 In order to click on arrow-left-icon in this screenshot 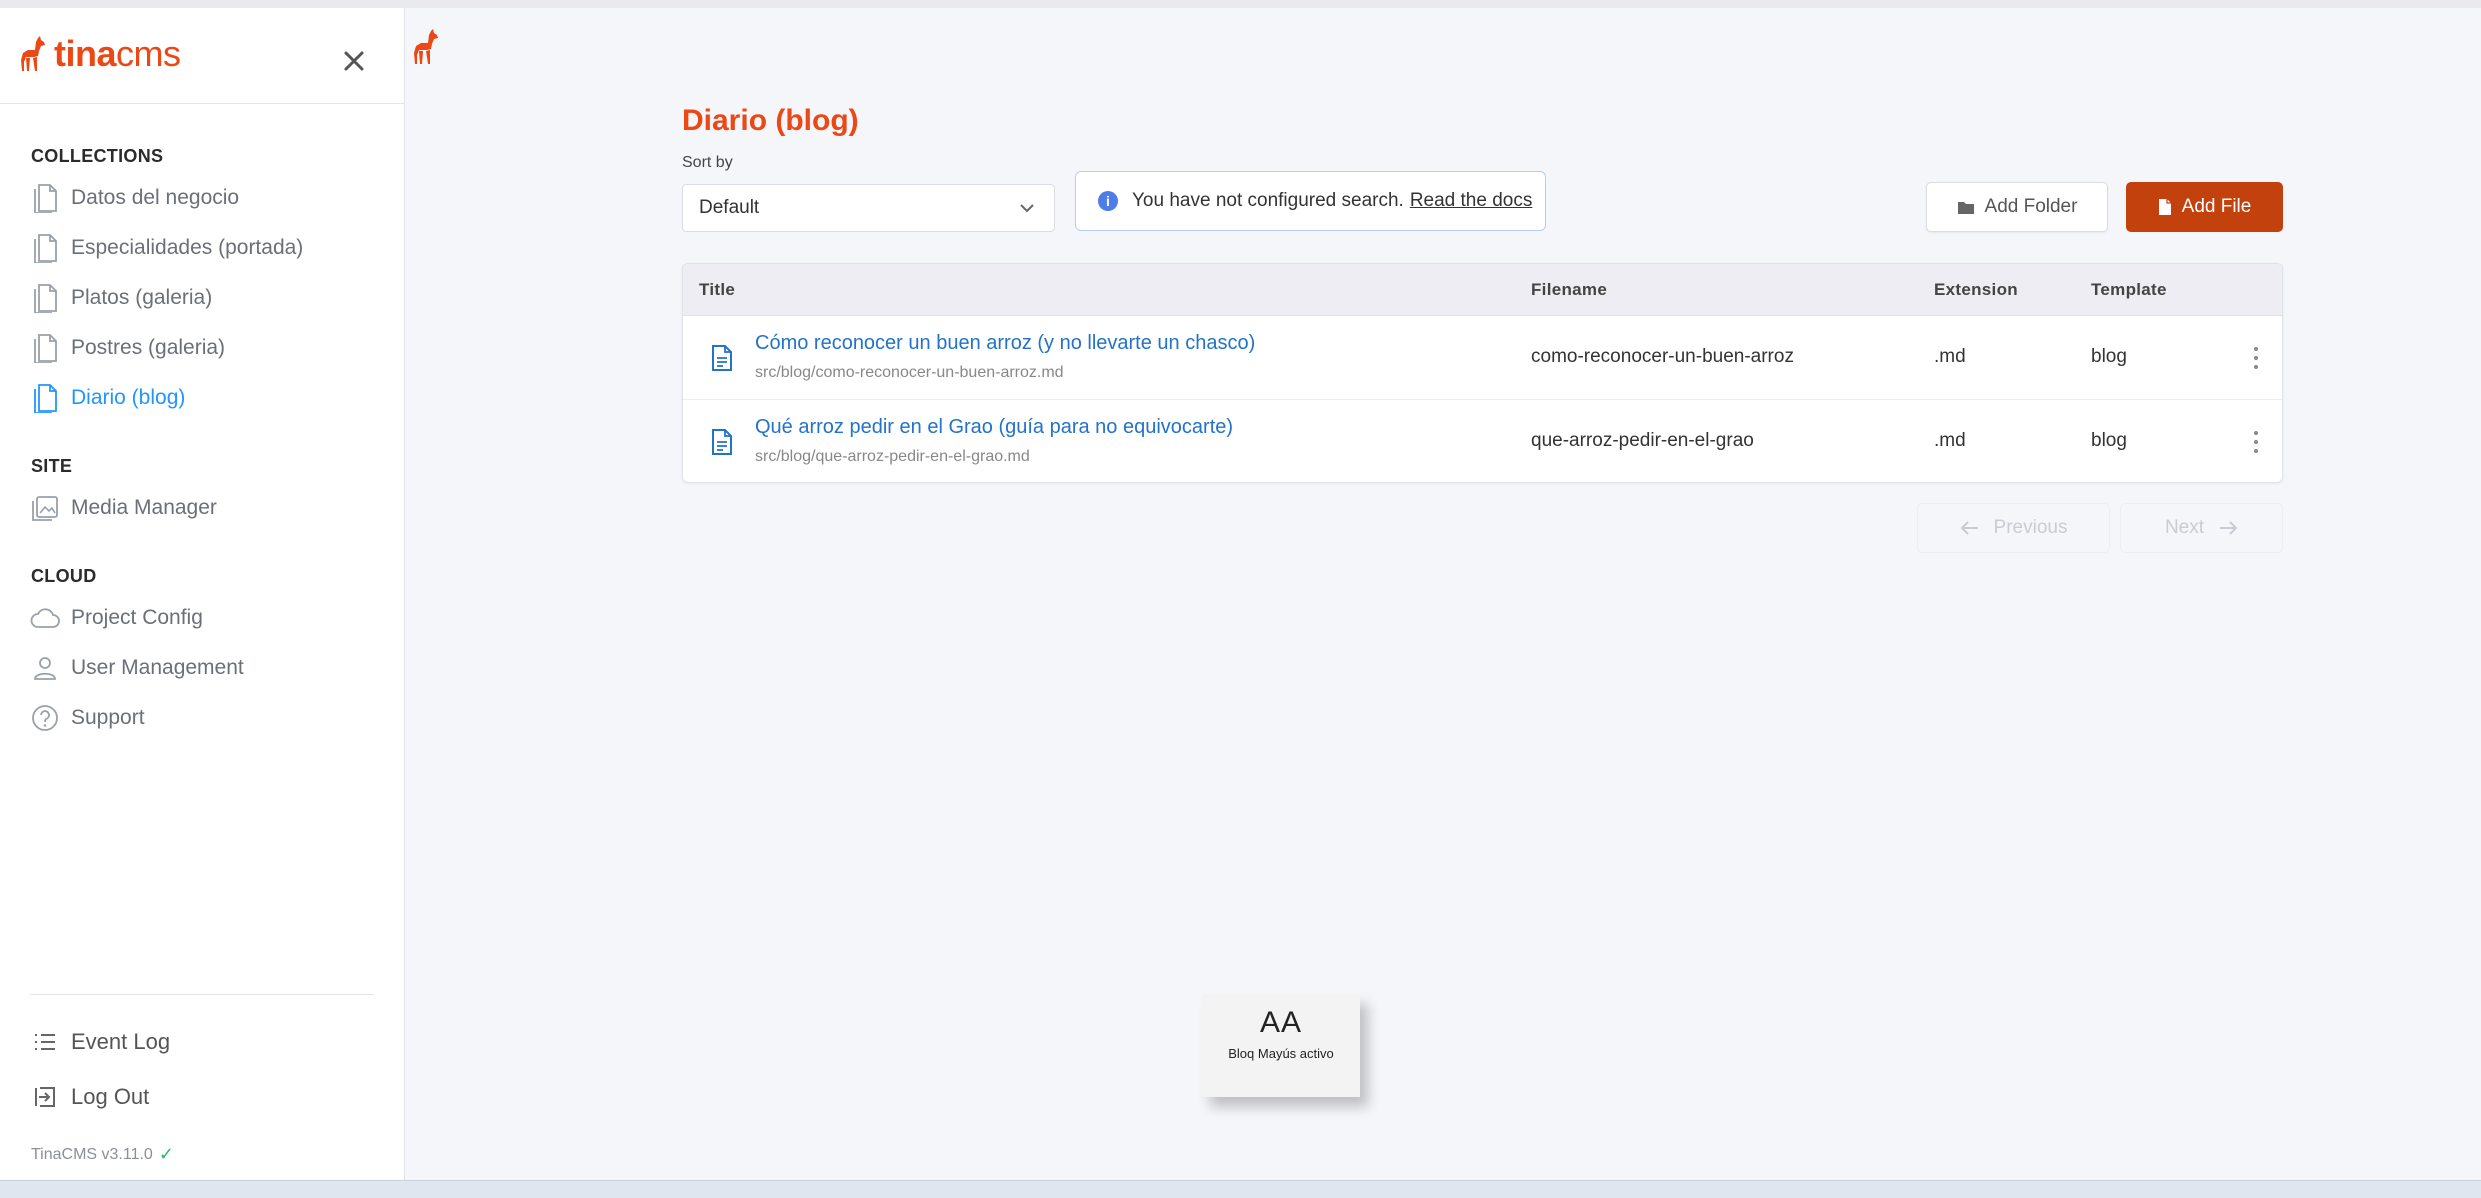, I will do `click(1969, 528)`.